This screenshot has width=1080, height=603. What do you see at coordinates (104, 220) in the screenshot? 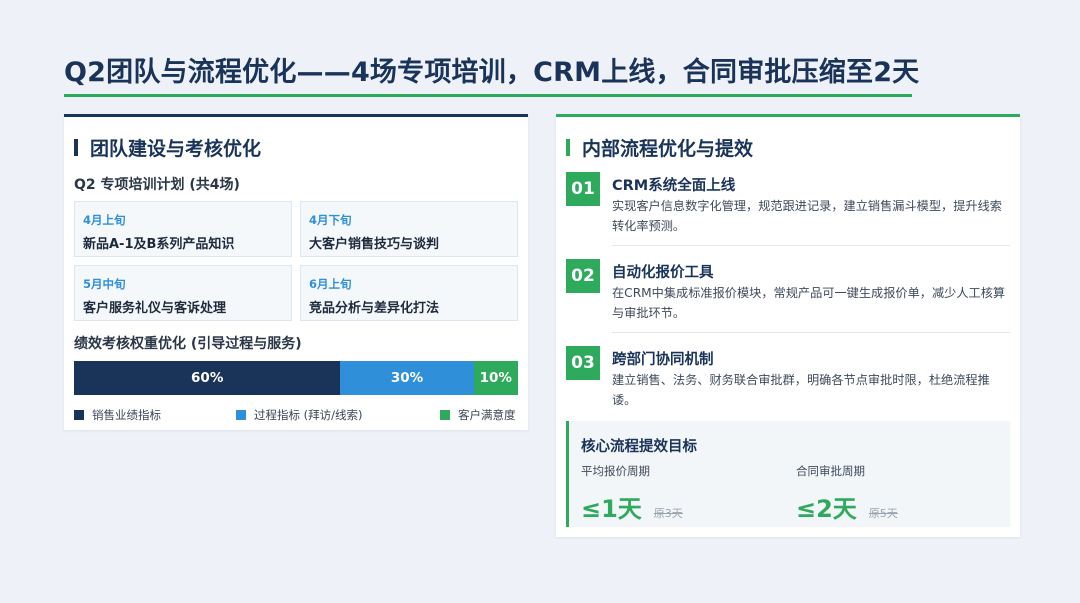
I see `training-date: 4月上旬` at bounding box center [104, 220].